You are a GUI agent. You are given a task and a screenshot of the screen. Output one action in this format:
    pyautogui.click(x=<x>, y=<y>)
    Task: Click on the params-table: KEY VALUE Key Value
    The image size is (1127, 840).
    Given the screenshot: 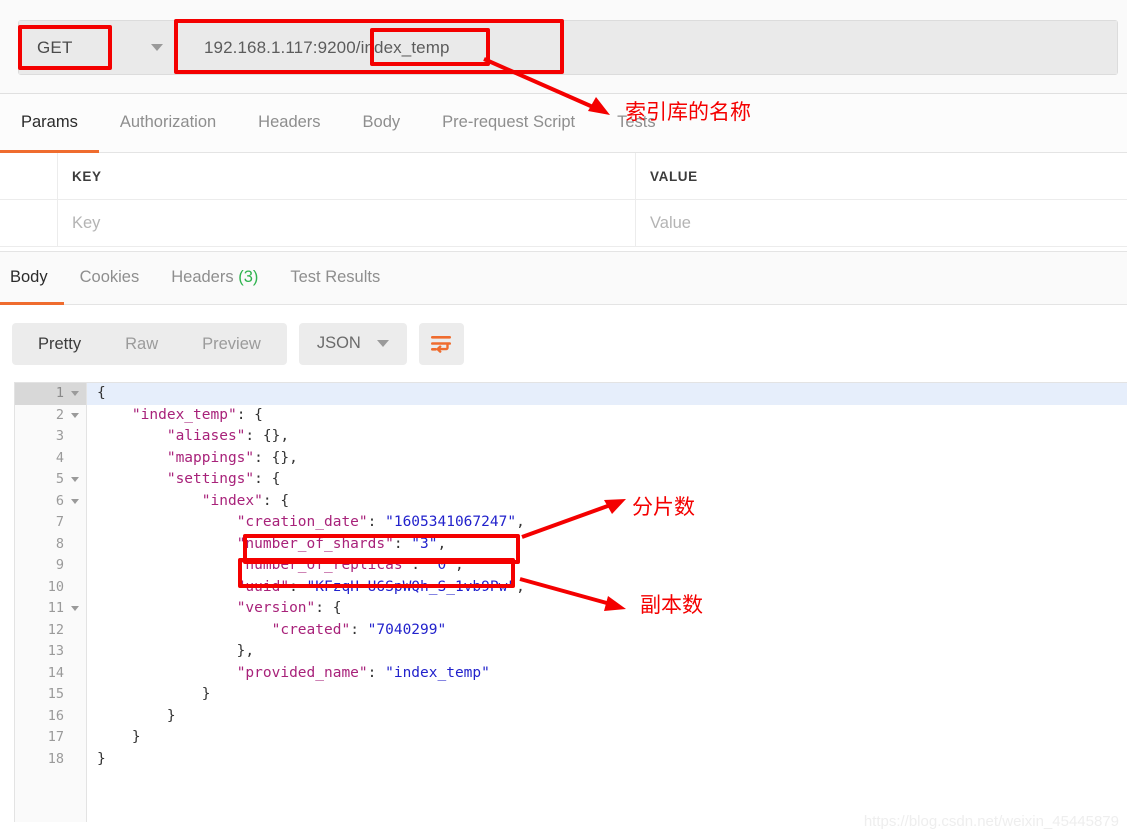 What is the action you would take?
    pyautogui.click(x=563, y=200)
    